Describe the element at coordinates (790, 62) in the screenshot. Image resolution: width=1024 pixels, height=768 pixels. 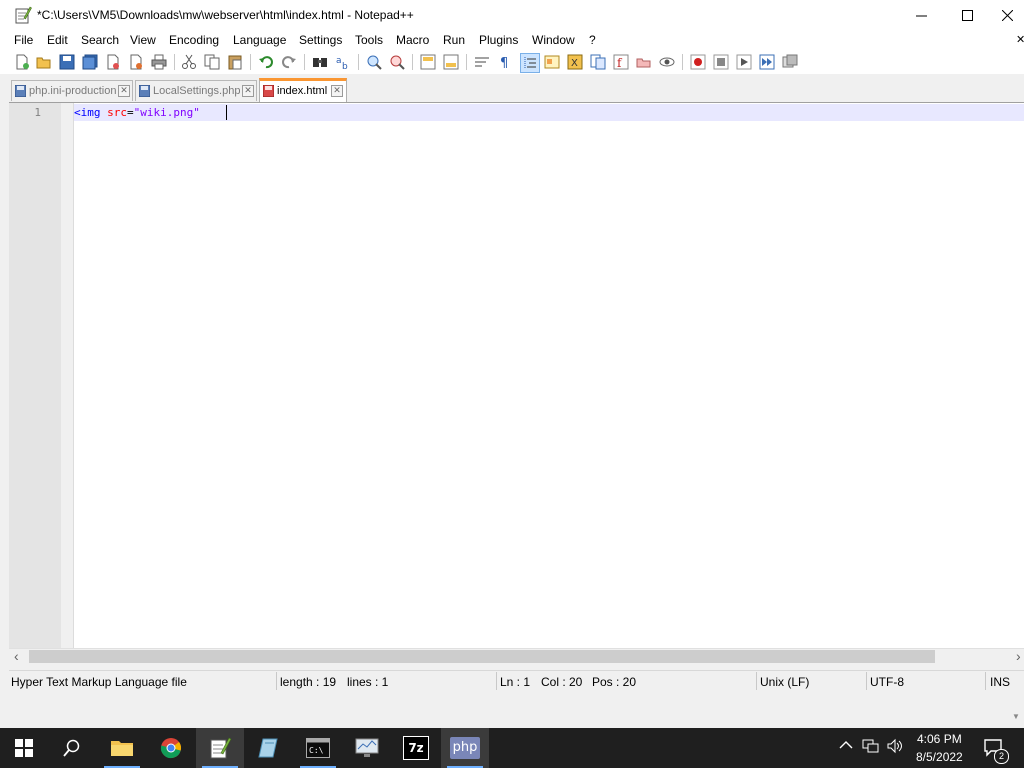
I see `save-macro-icon` at that location.